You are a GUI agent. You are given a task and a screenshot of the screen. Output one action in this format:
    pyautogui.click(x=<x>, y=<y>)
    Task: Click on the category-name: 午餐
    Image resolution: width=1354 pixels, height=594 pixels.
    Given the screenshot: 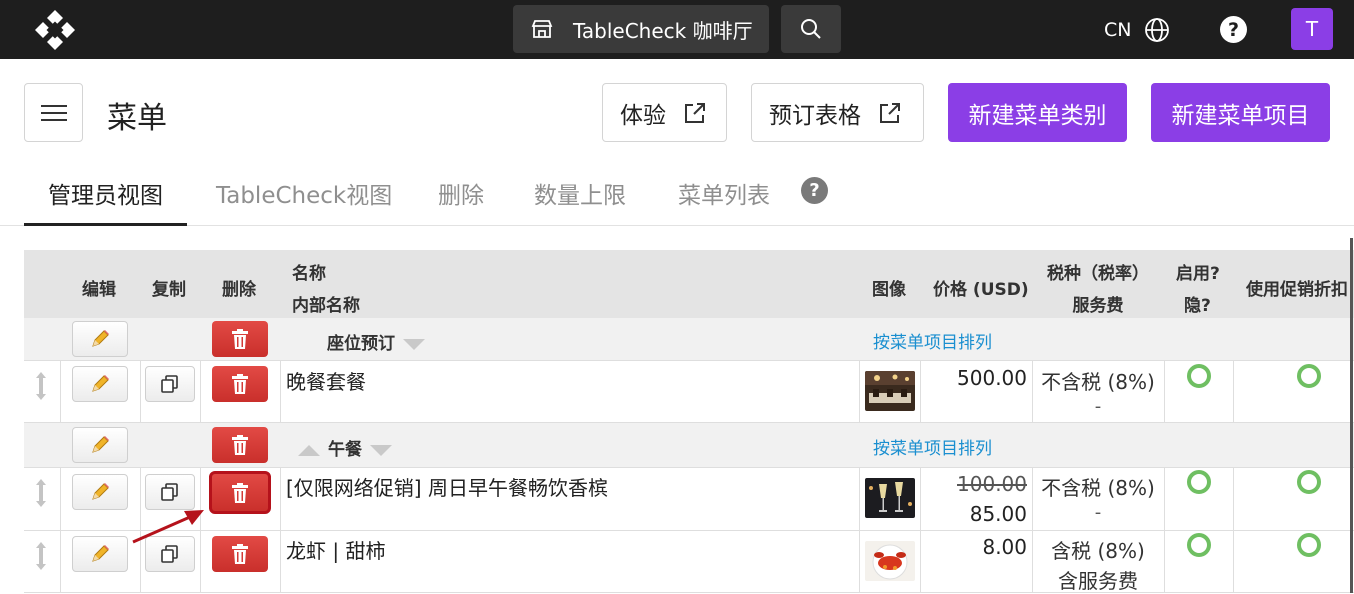 What is the action you would take?
    pyautogui.click(x=345, y=447)
    